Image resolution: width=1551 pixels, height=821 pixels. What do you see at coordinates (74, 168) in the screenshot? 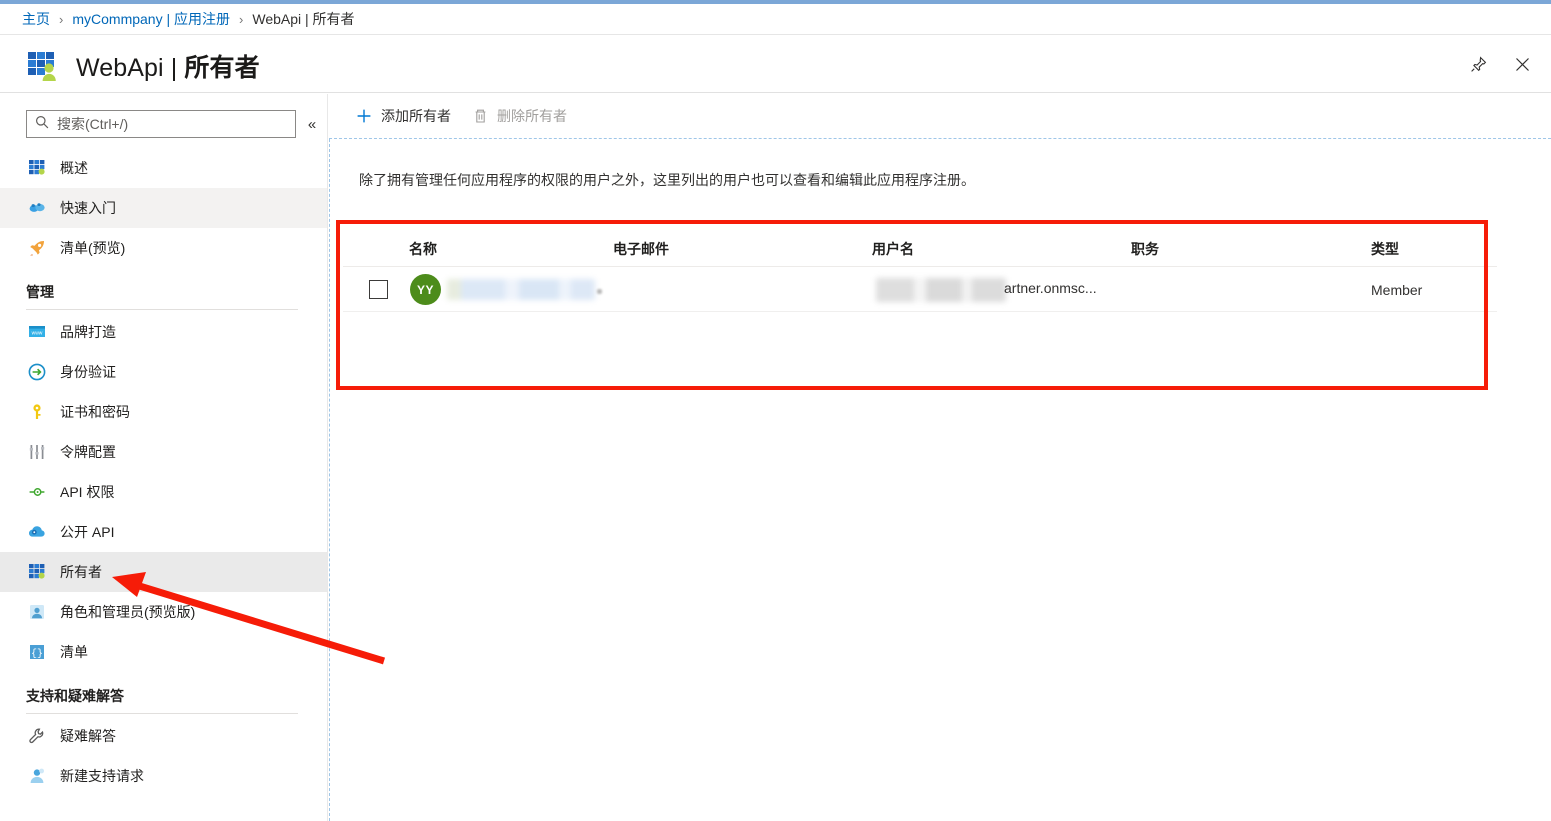
I see `sidebar-item-label: 概述` at bounding box center [74, 168].